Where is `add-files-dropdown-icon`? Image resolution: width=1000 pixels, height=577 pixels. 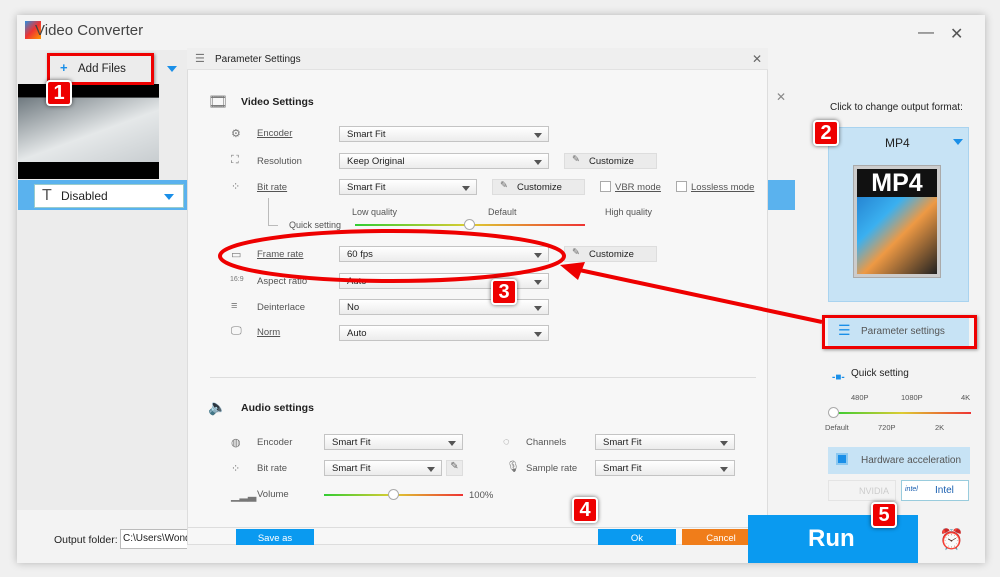
add-files-dropdown-icon is located at coordinates (172, 71).